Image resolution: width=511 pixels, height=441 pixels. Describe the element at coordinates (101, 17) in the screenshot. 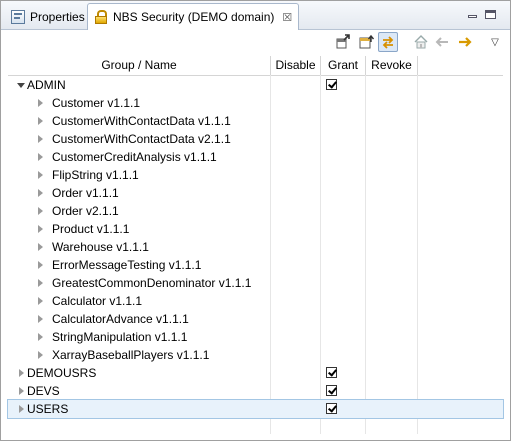

I see `lock-icon` at that location.